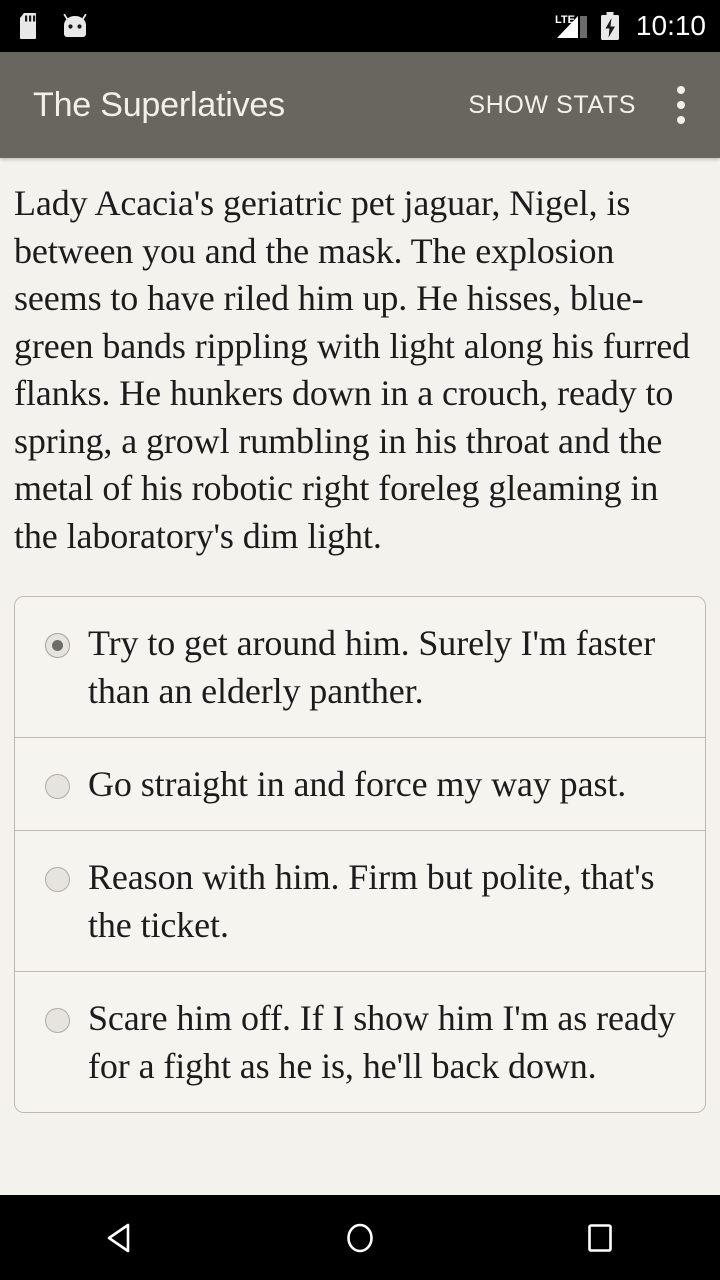 This screenshot has width=720, height=1280. I want to click on app-bar-actions: SHOW STATS, so click(581, 105).